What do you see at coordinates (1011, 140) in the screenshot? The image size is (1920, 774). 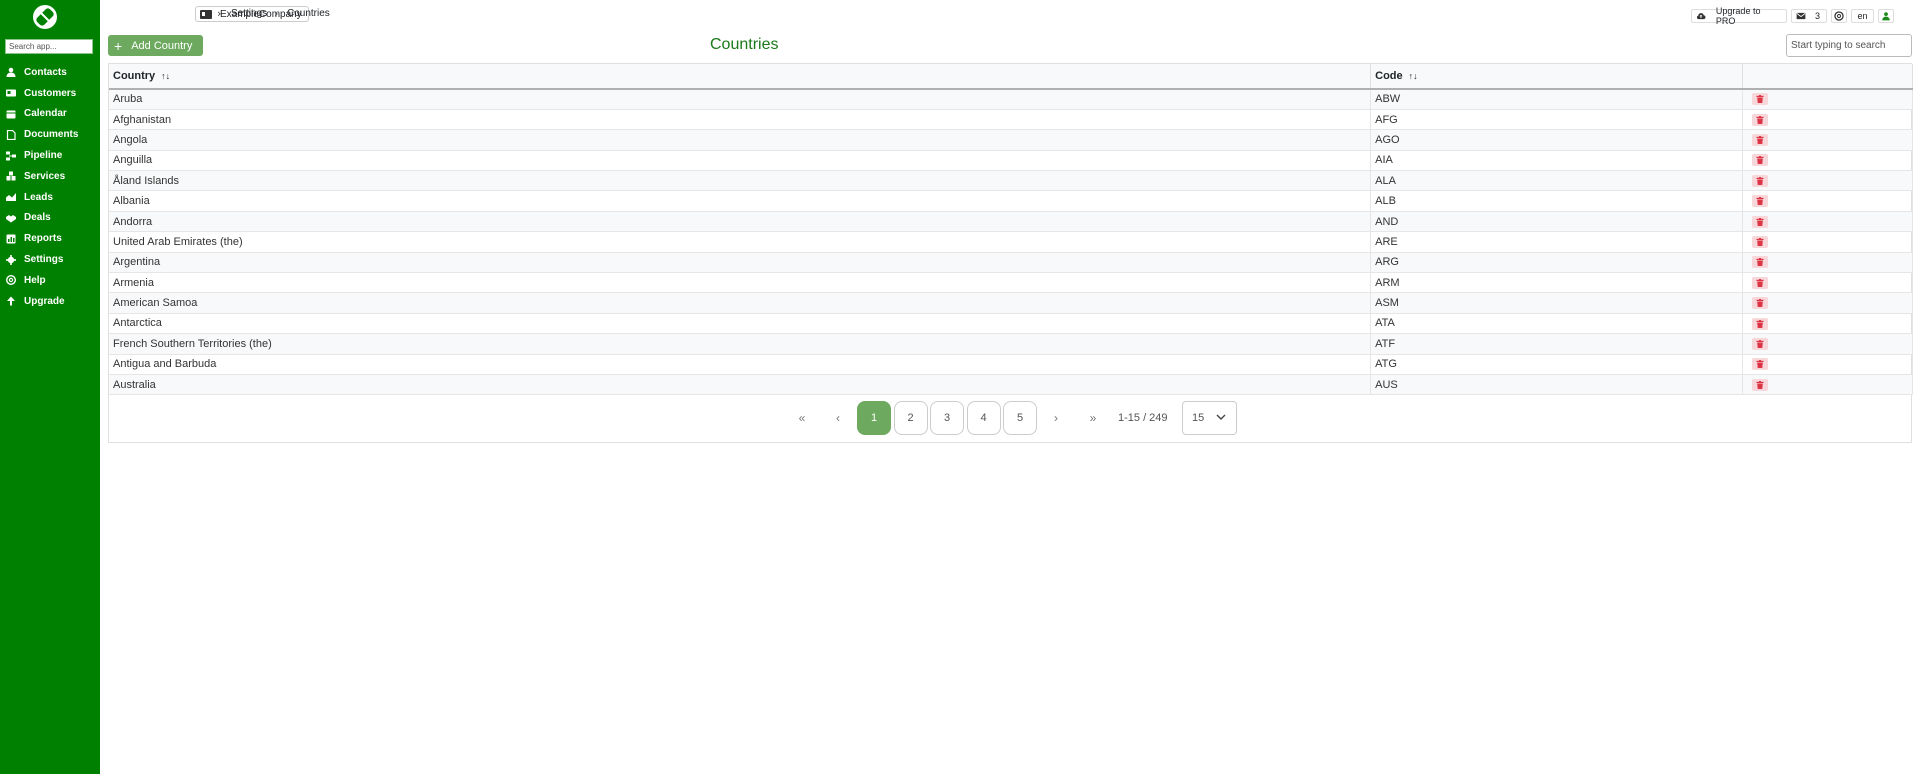 I see `table-row: Angola AGO` at bounding box center [1011, 140].